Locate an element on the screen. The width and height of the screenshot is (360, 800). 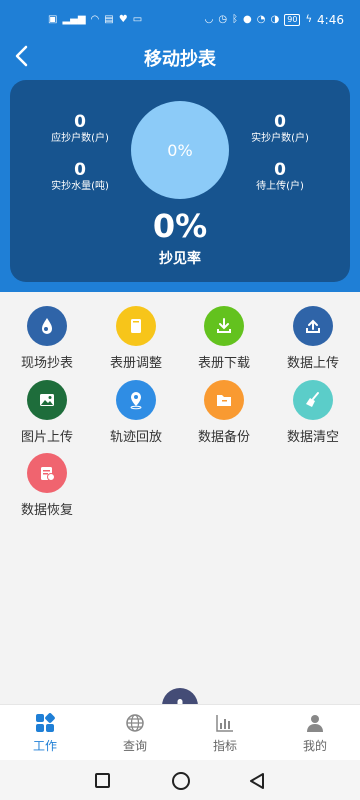
actual-read-label: 实抄户数(户) is located at coordinates (280, 138).